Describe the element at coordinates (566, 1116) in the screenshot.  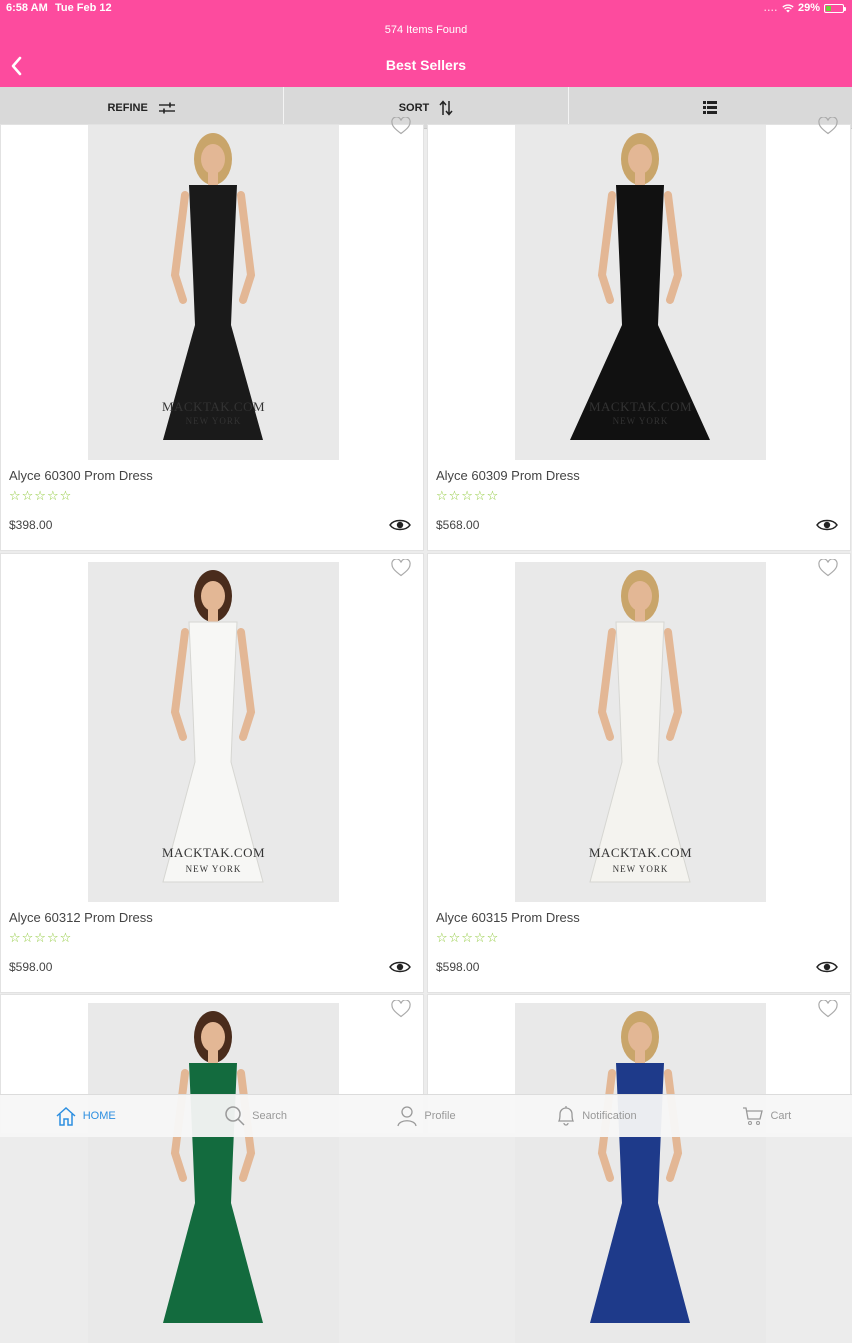
I see `bell-icon` at that location.